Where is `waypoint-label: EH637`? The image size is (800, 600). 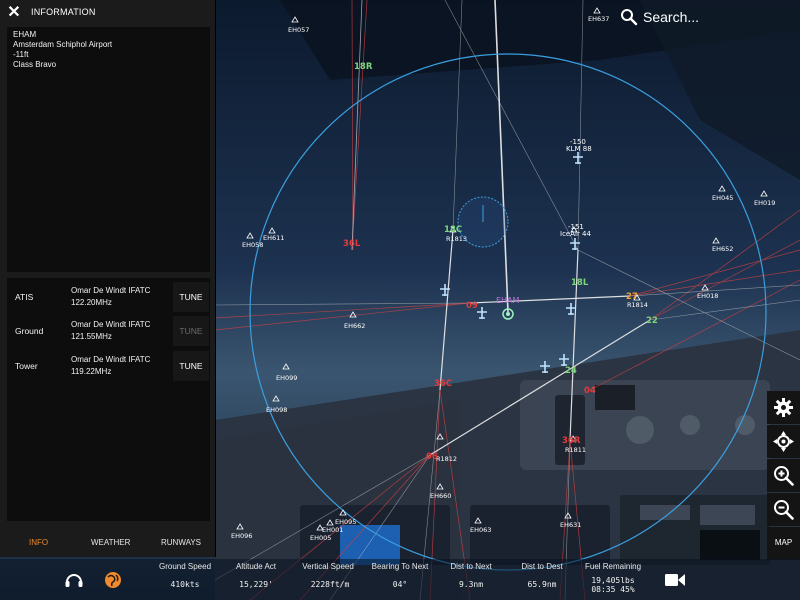 waypoint-label: EH637 is located at coordinates (598, 19).